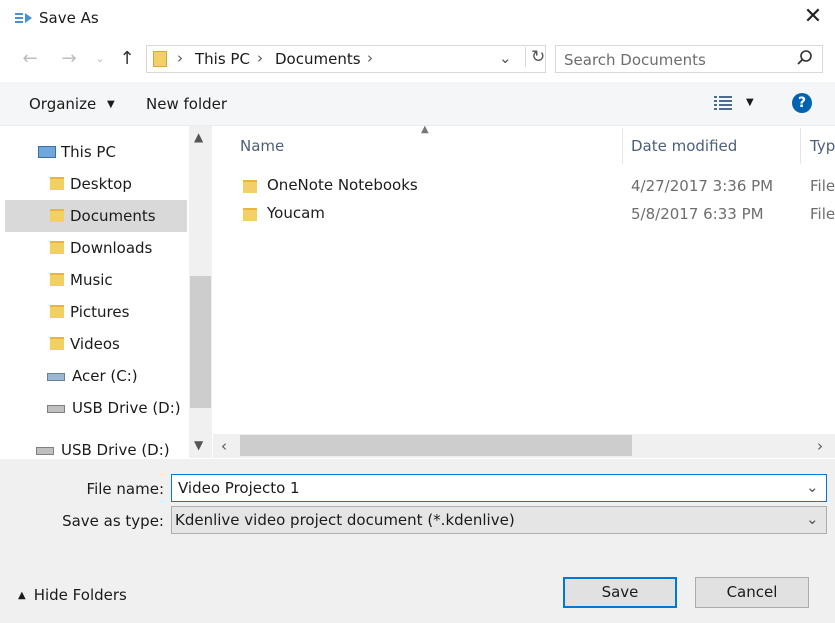 This screenshot has height=623, width=835. What do you see at coordinates (342, 185) in the screenshot?
I see `file-name: OneNote Notebooks` at bounding box center [342, 185].